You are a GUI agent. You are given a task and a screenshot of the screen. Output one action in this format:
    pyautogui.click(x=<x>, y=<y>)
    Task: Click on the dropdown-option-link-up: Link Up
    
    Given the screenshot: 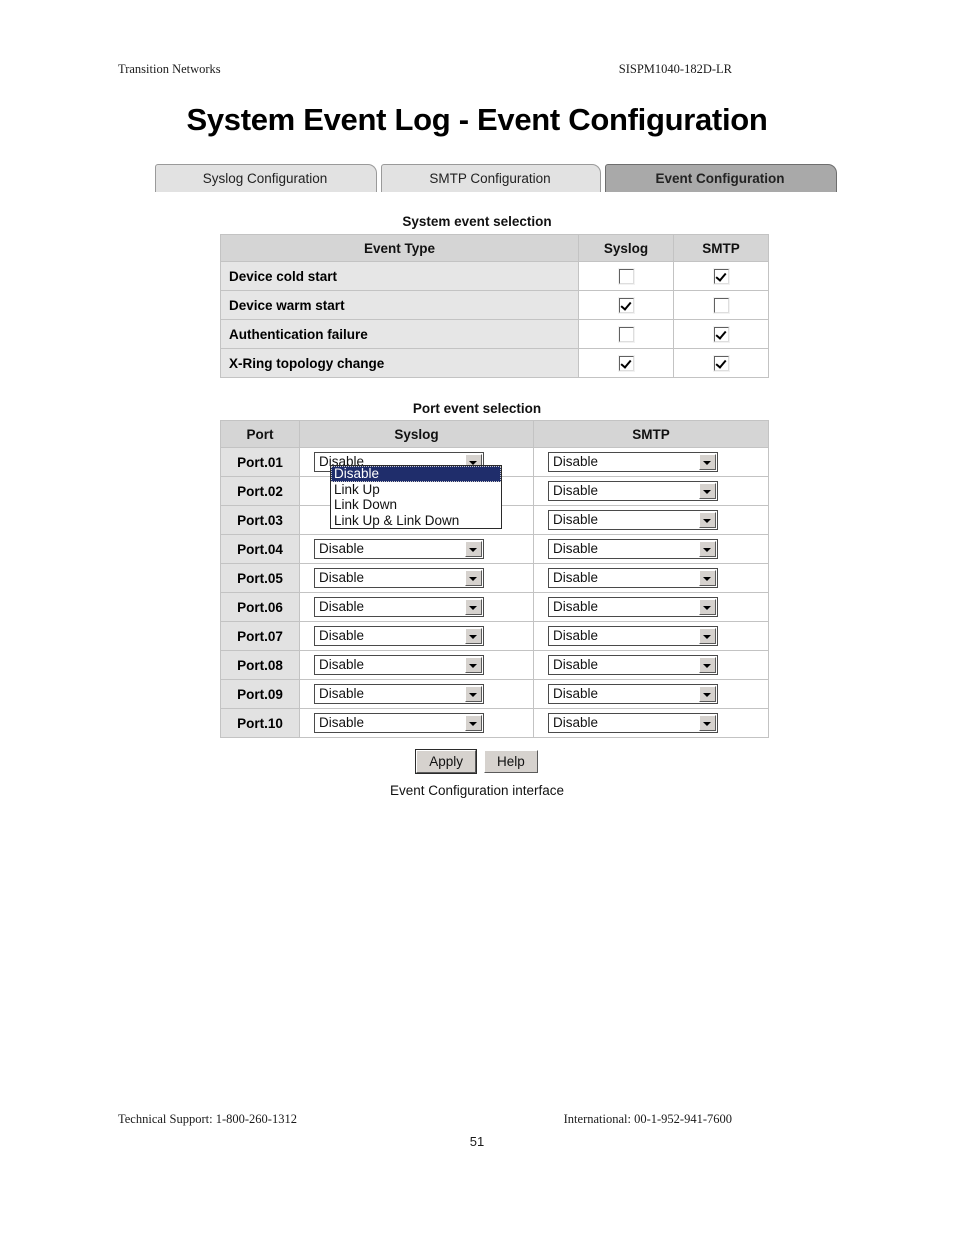 What is the action you would take?
    pyautogui.click(x=416, y=490)
    